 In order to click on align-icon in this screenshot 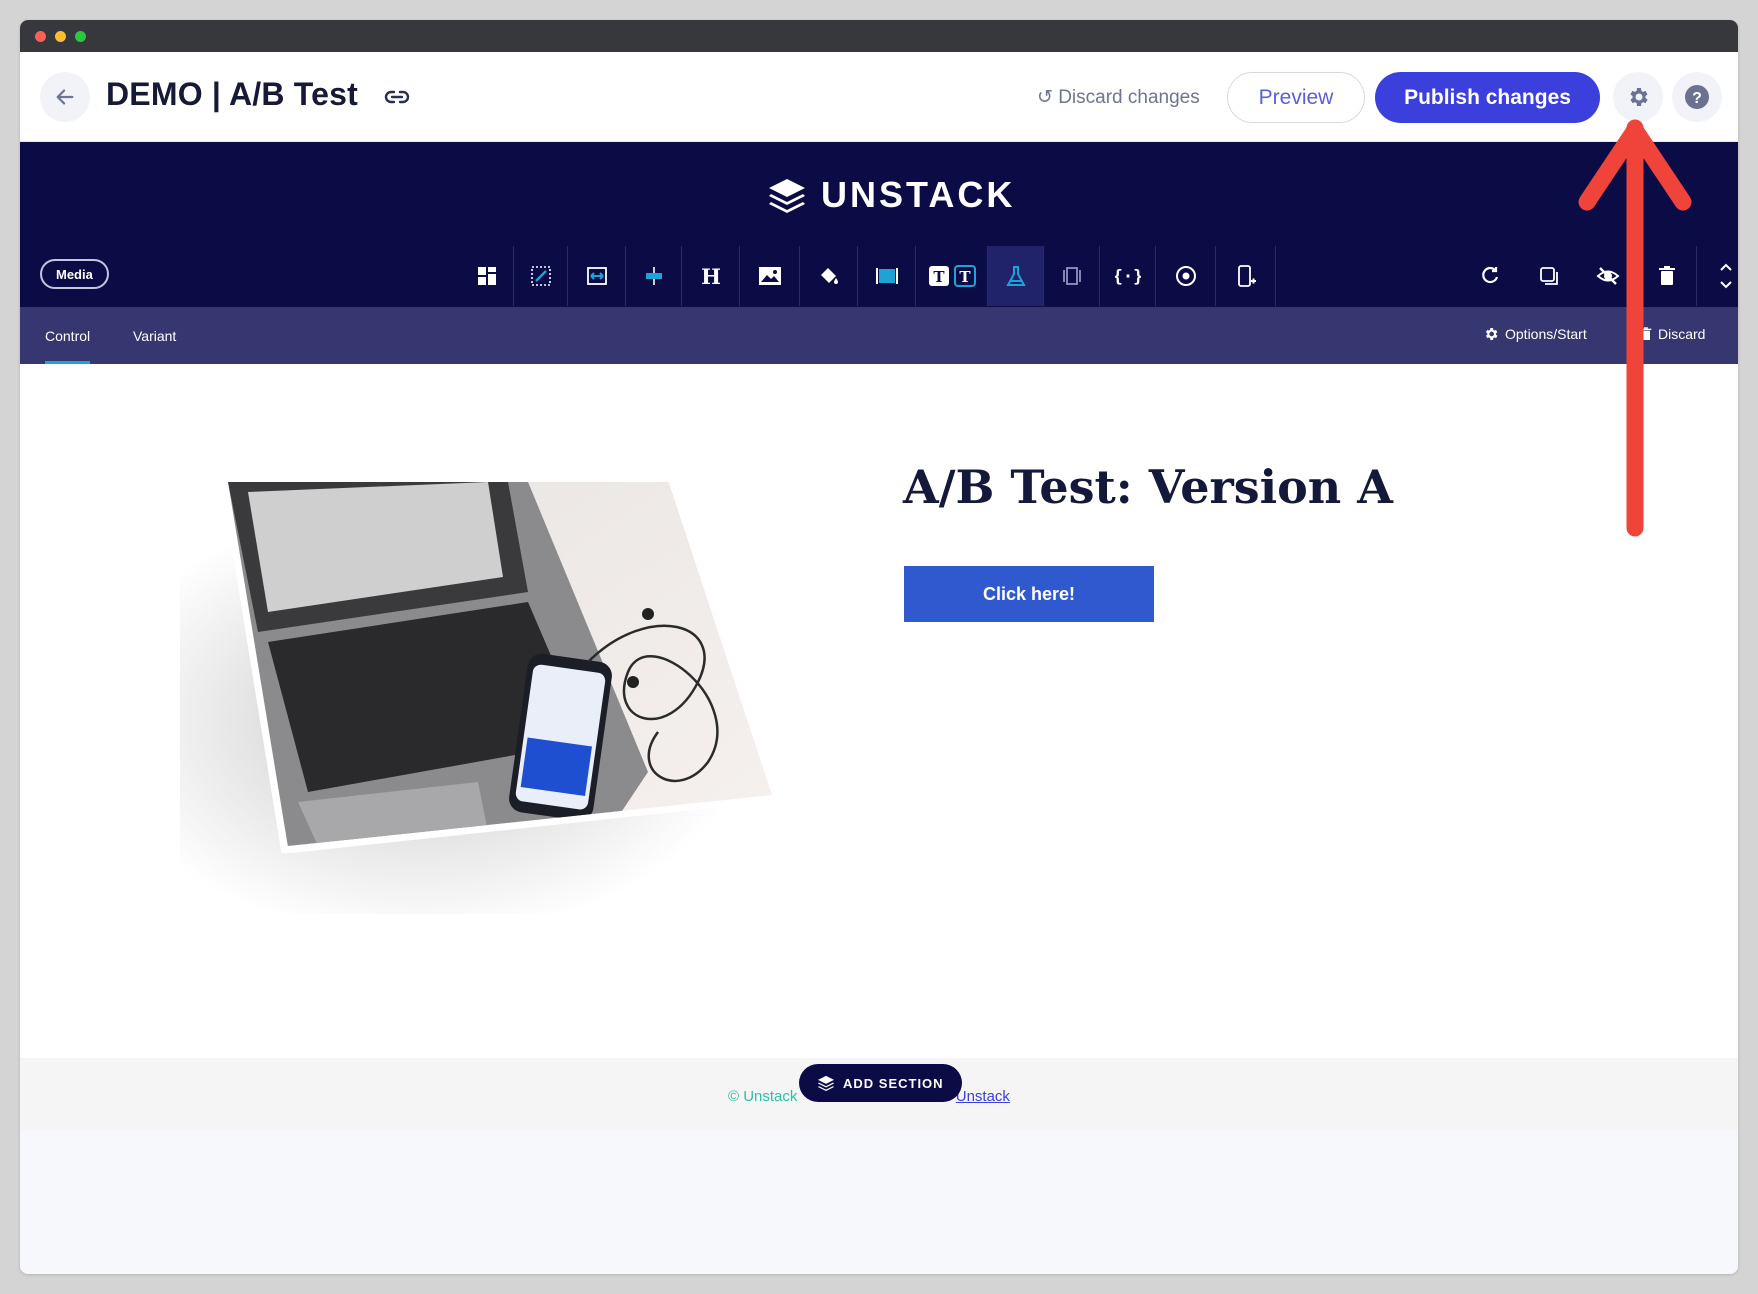, I will do `click(653, 276)`.